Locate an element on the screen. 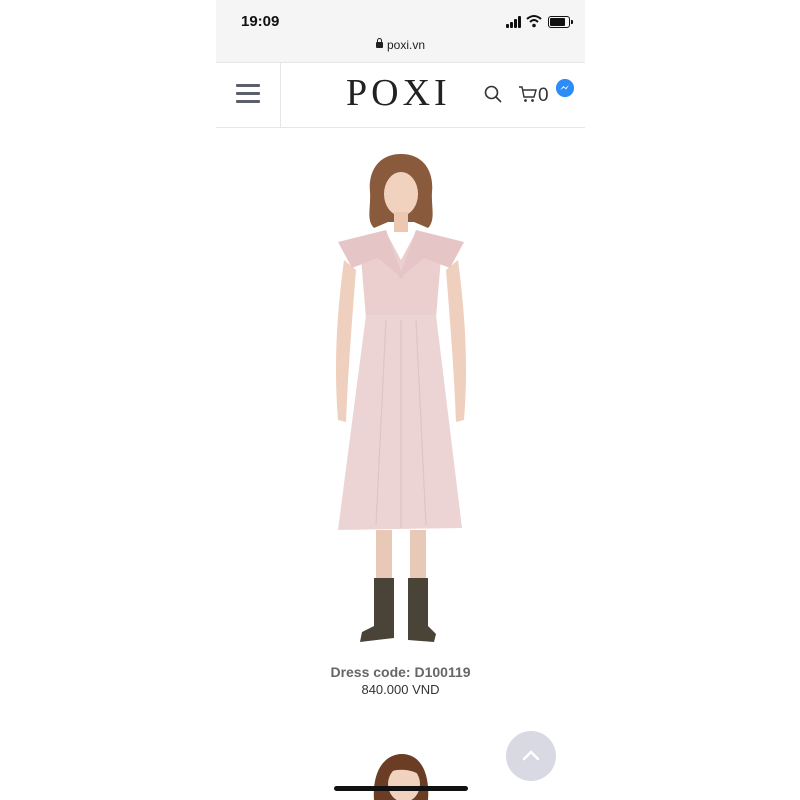 This screenshot has width=800, height=800. model-right-arm is located at coordinates (456, 341).